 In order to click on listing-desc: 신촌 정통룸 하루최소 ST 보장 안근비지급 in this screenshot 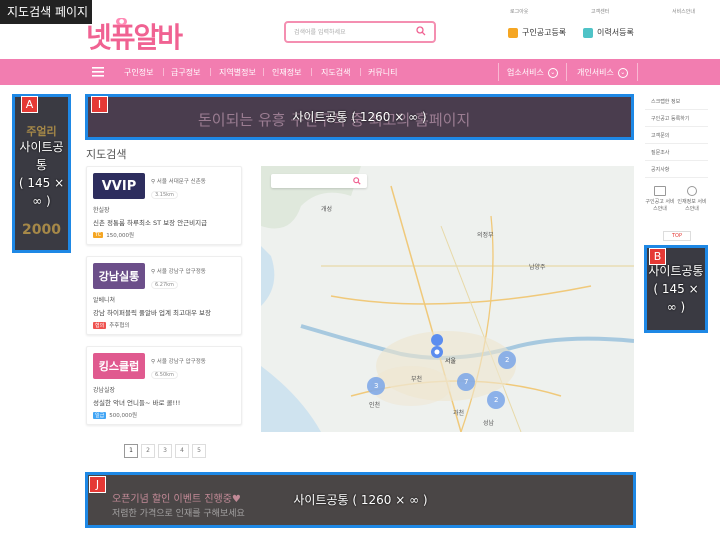, I will do `click(150, 223)`.